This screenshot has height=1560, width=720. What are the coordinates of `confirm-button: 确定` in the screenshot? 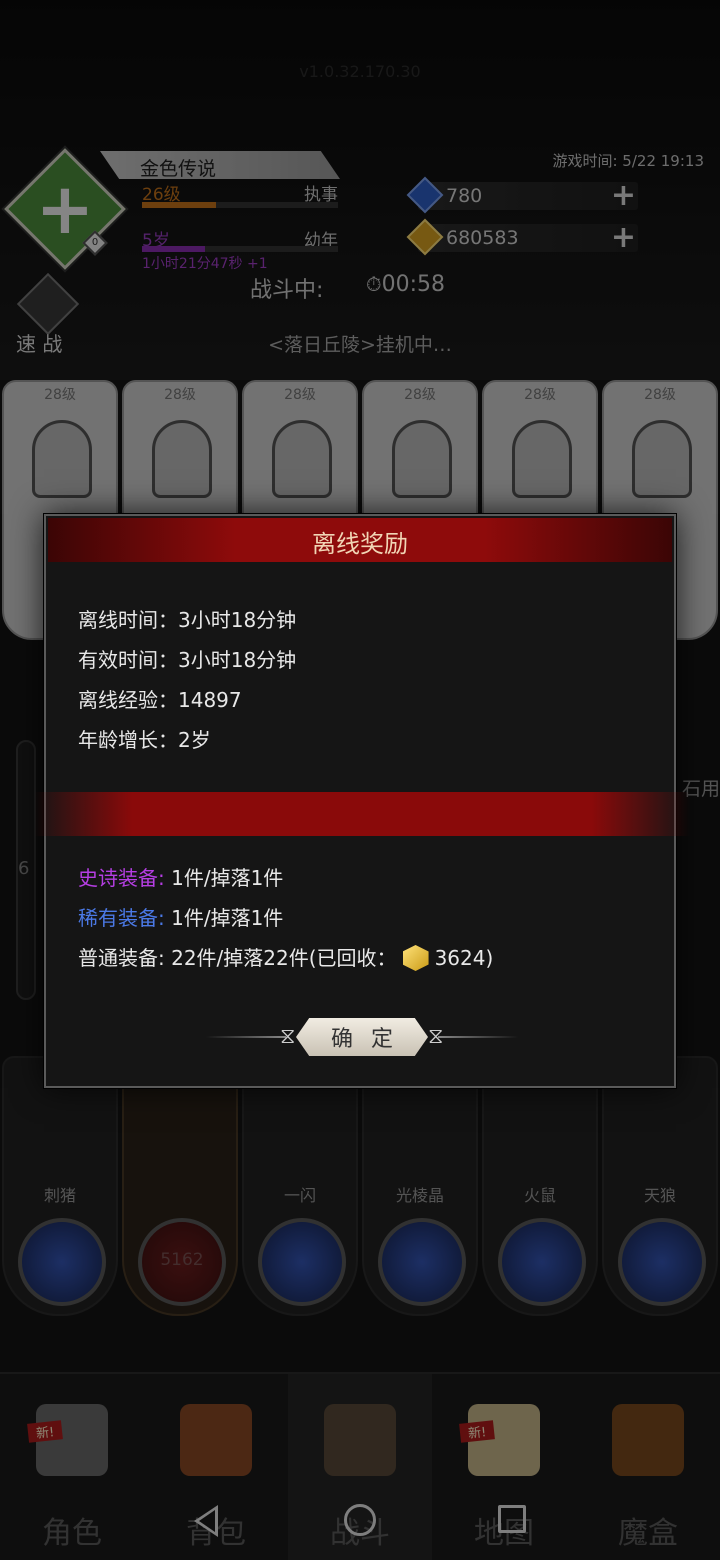 It's located at (362, 1037).